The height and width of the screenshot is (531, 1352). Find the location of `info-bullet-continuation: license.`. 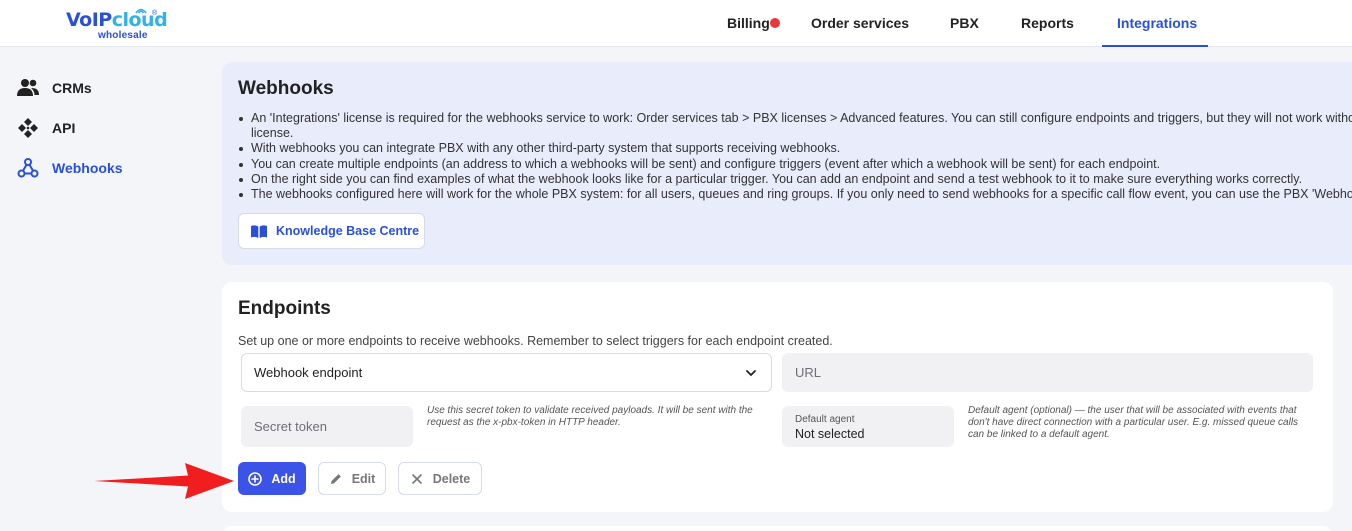

info-bullet-continuation: license. is located at coordinates (272, 133).